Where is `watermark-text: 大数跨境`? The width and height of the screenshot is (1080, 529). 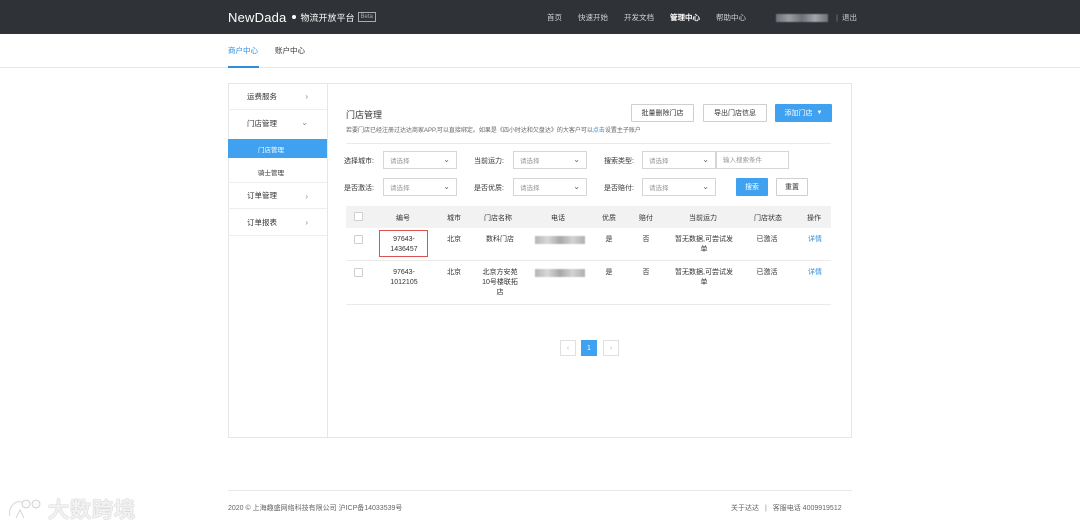
watermark-text: 大数跨境 is located at coordinates (92, 510).